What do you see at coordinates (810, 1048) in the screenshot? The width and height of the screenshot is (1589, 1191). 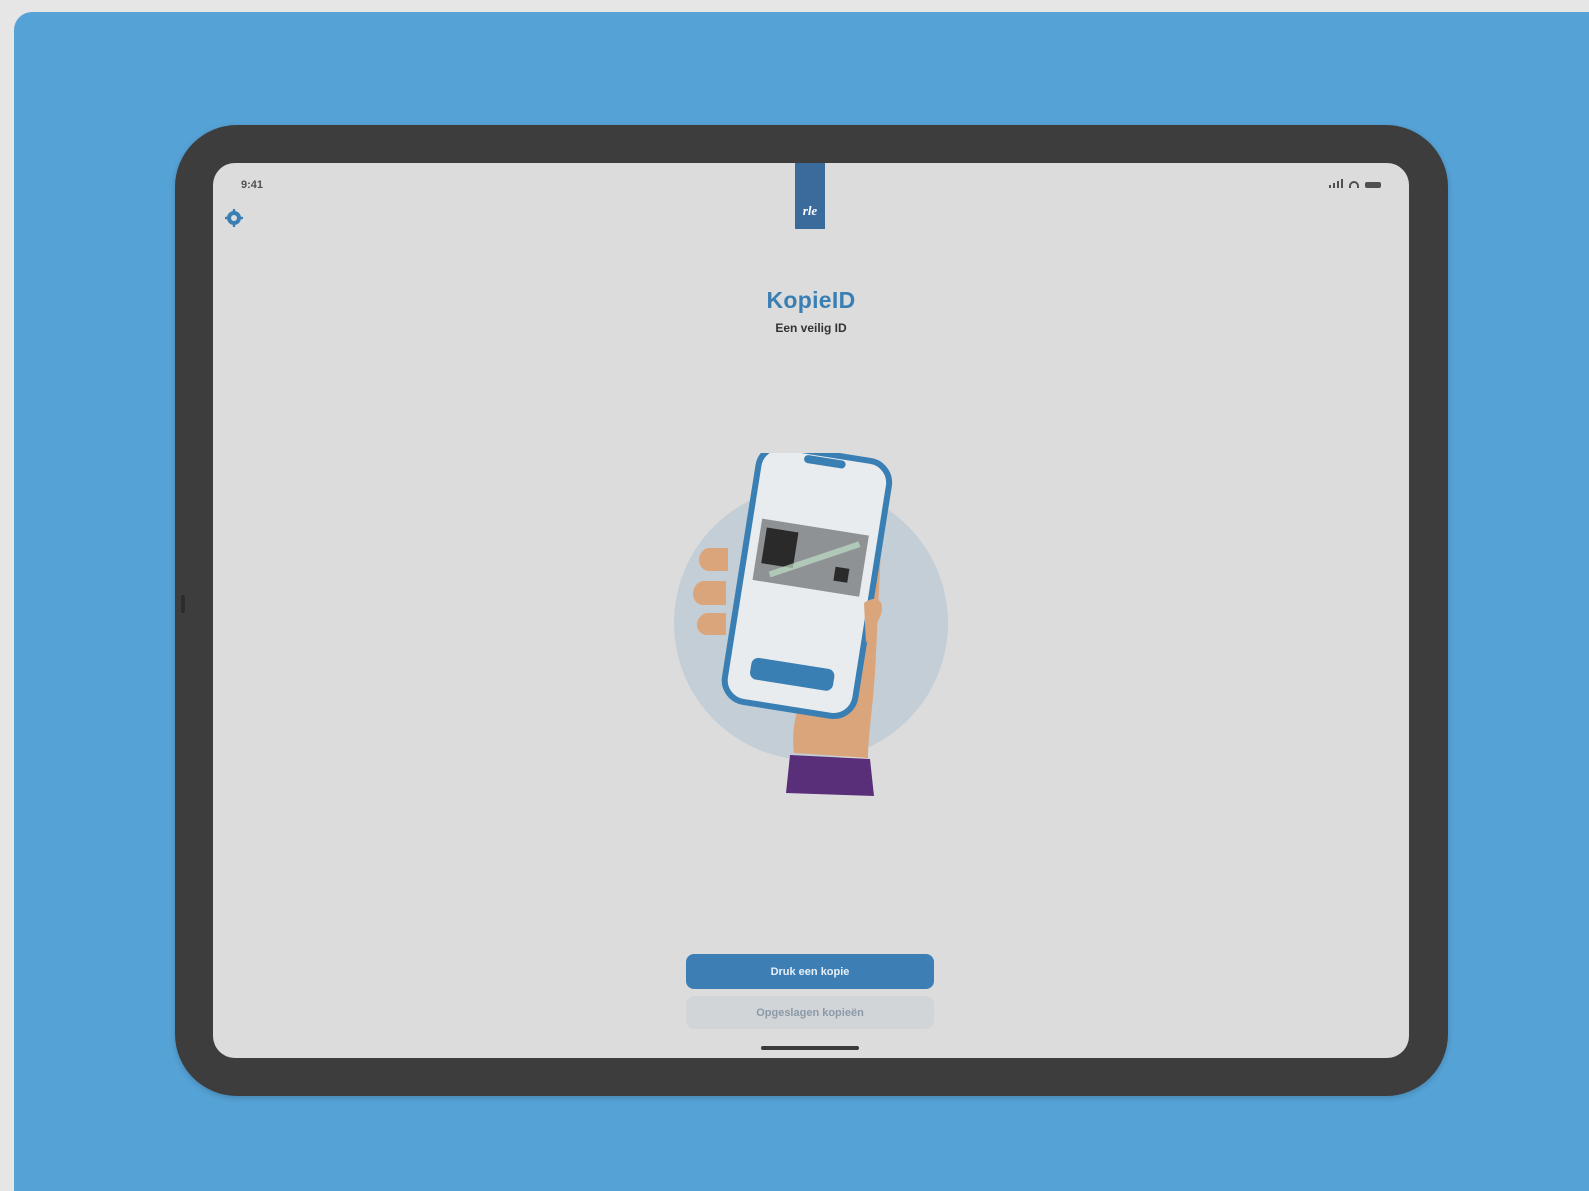 I see `home-indicator` at bounding box center [810, 1048].